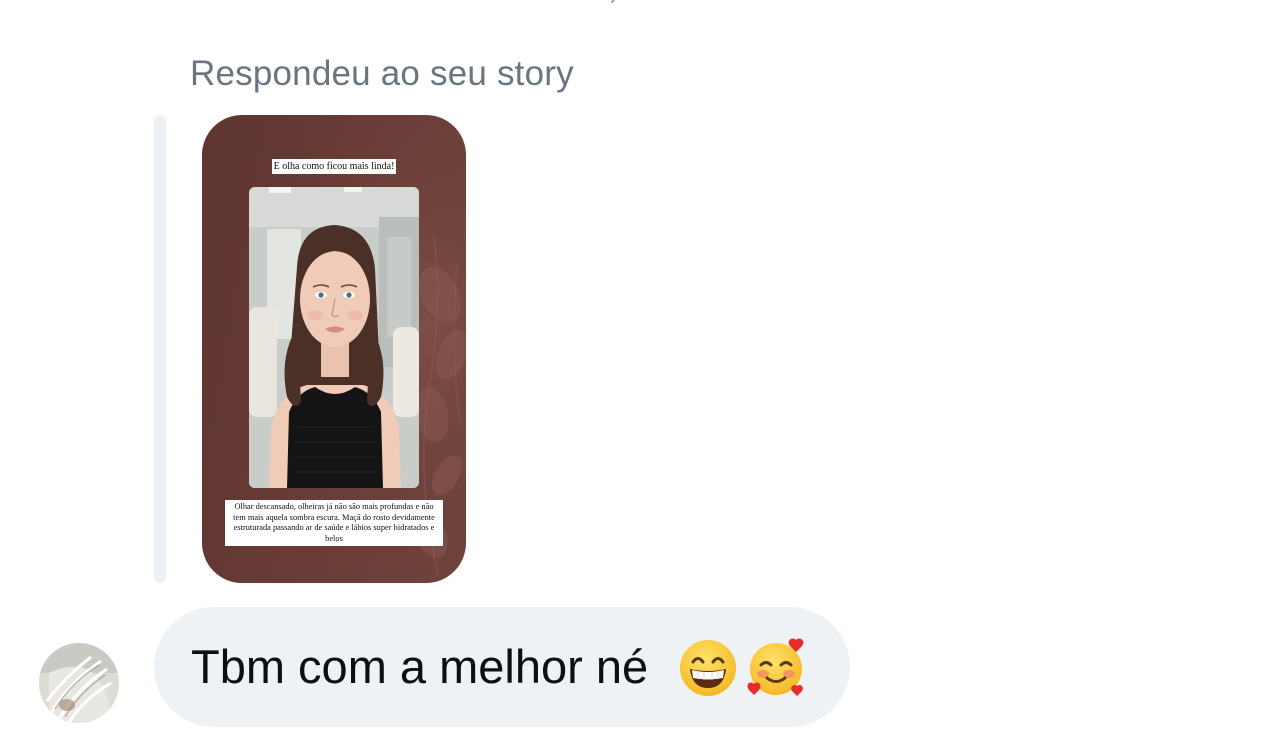 The height and width of the screenshot is (743, 1276). I want to click on message-text: Tbm com a melhor né, so click(420, 666).